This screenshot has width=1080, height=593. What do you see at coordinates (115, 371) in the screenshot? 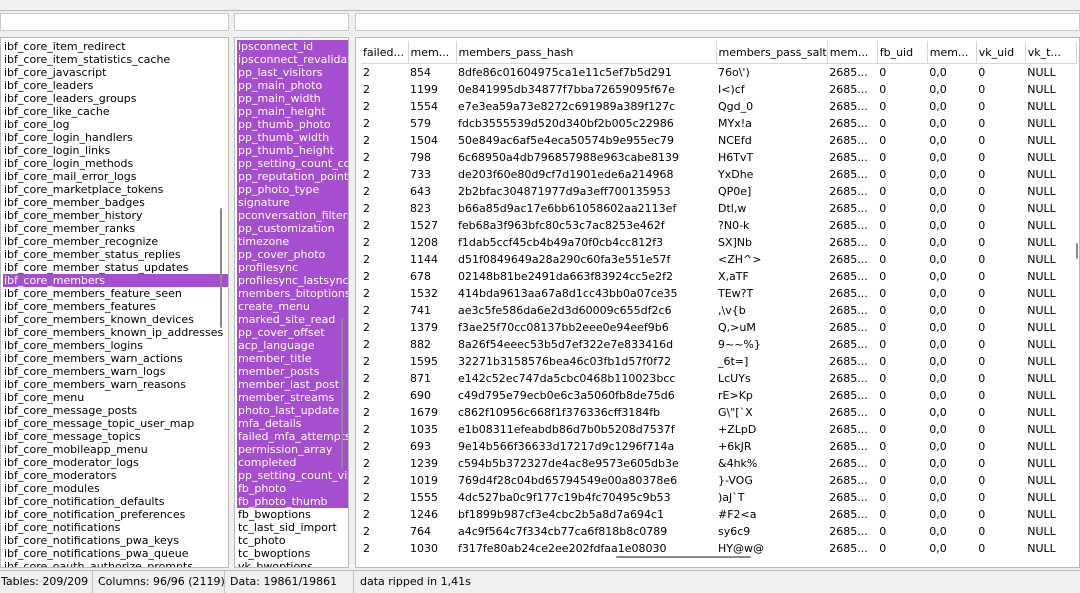
I see `table-item: ibf_core_members_warn_logs` at bounding box center [115, 371].